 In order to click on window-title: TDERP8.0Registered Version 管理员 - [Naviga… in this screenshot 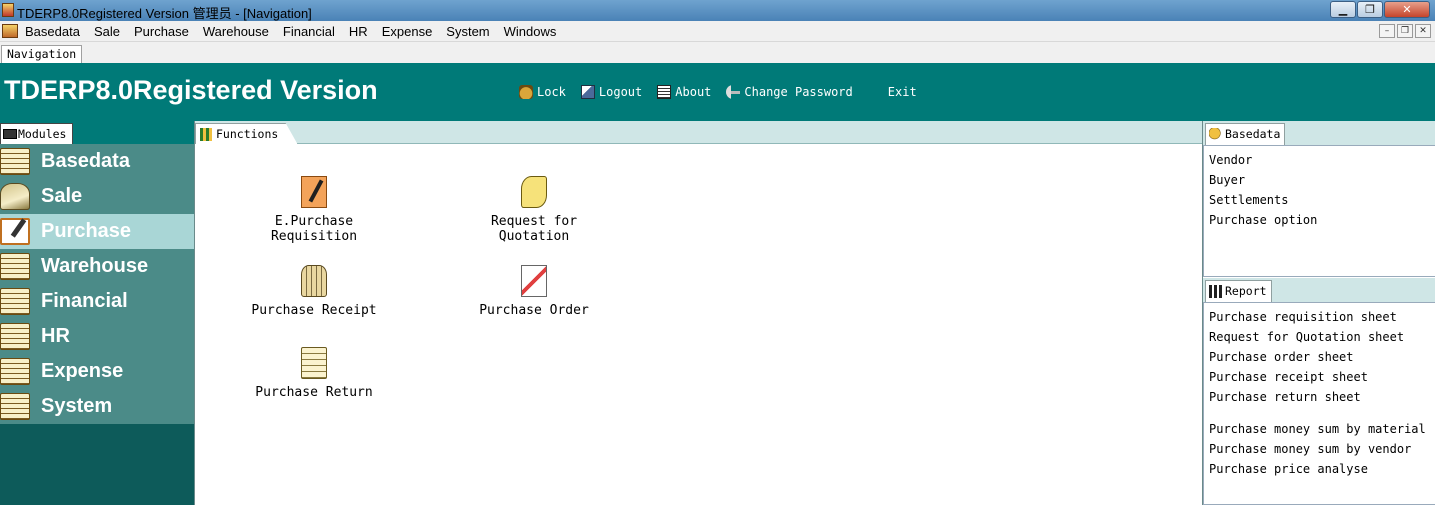, I will do `click(164, 13)`.